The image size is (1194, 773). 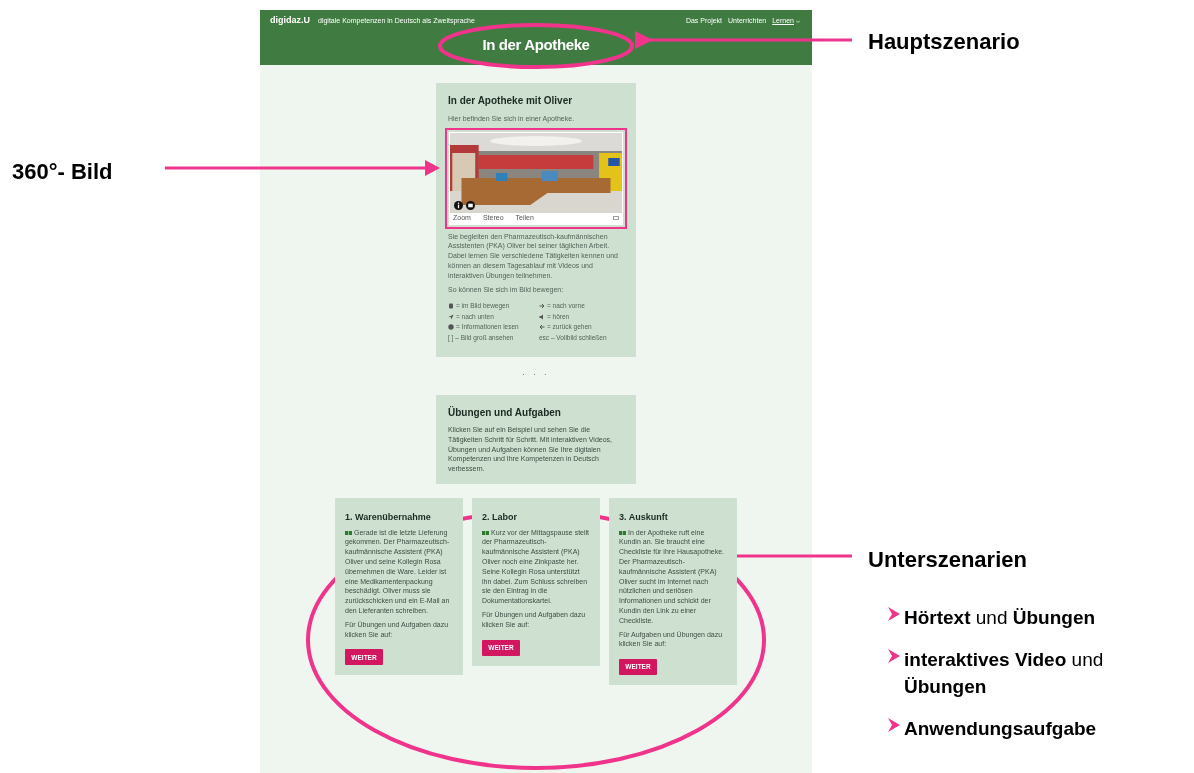 I want to click on pointer-icon, so click(x=451, y=316).